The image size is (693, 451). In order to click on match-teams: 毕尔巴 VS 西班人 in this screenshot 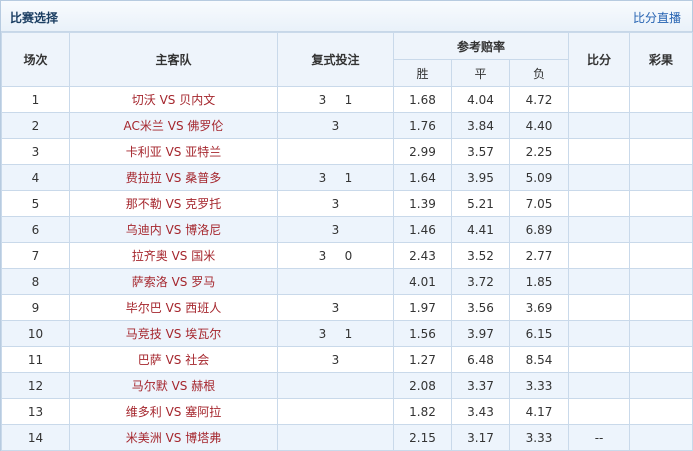, I will do `click(173, 307)`.